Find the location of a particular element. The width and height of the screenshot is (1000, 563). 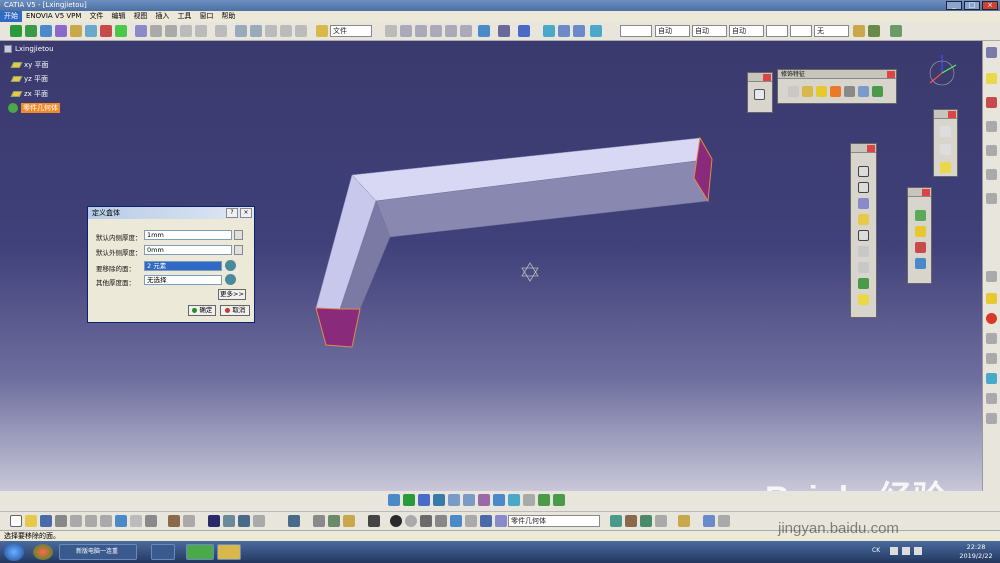

inner-thickness-spinner is located at coordinates (238, 235).